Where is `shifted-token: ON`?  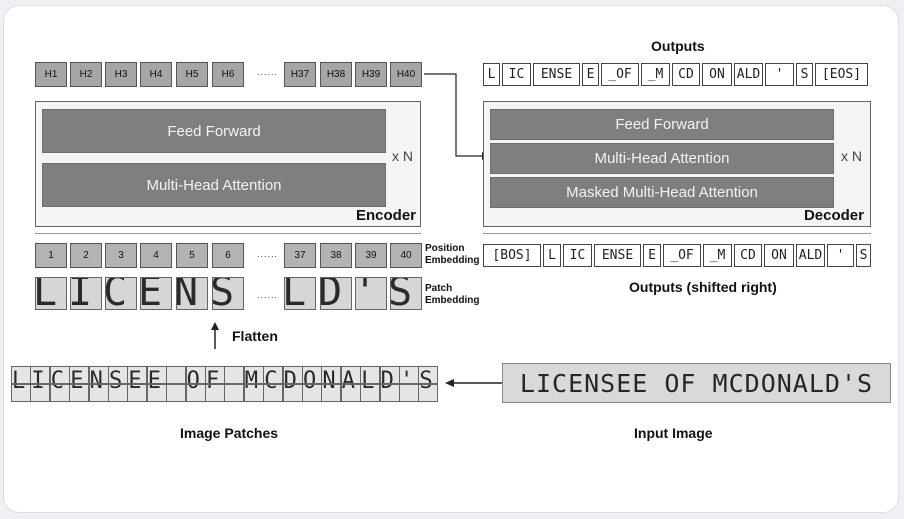 shifted-token: ON is located at coordinates (779, 255).